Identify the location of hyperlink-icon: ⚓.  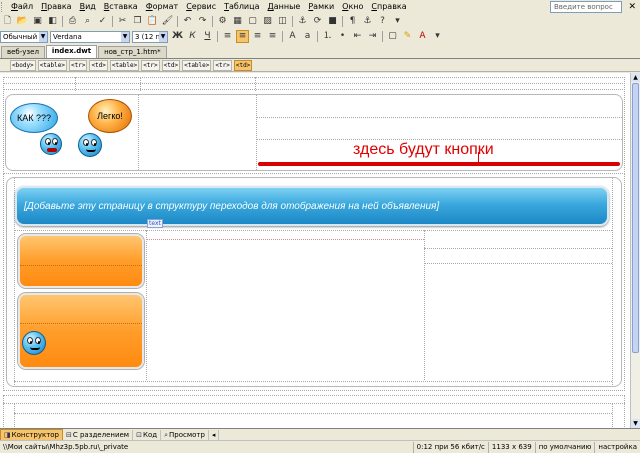
(302, 21).